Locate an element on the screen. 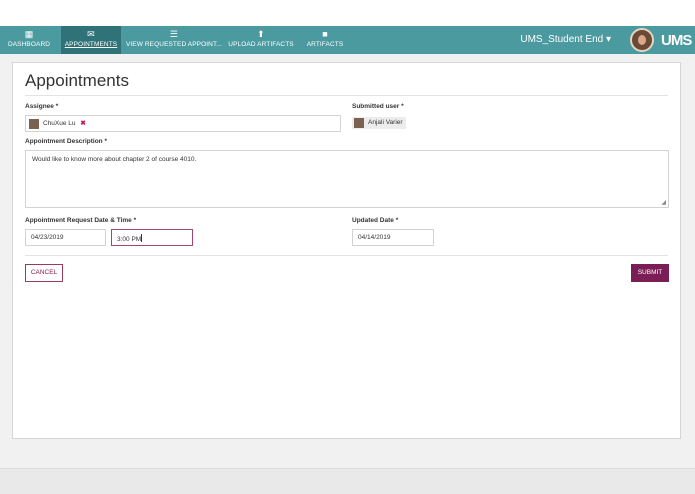 This screenshot has height=494, width=695. envelope-icon: ✉ is located at coordinates (91, 34).